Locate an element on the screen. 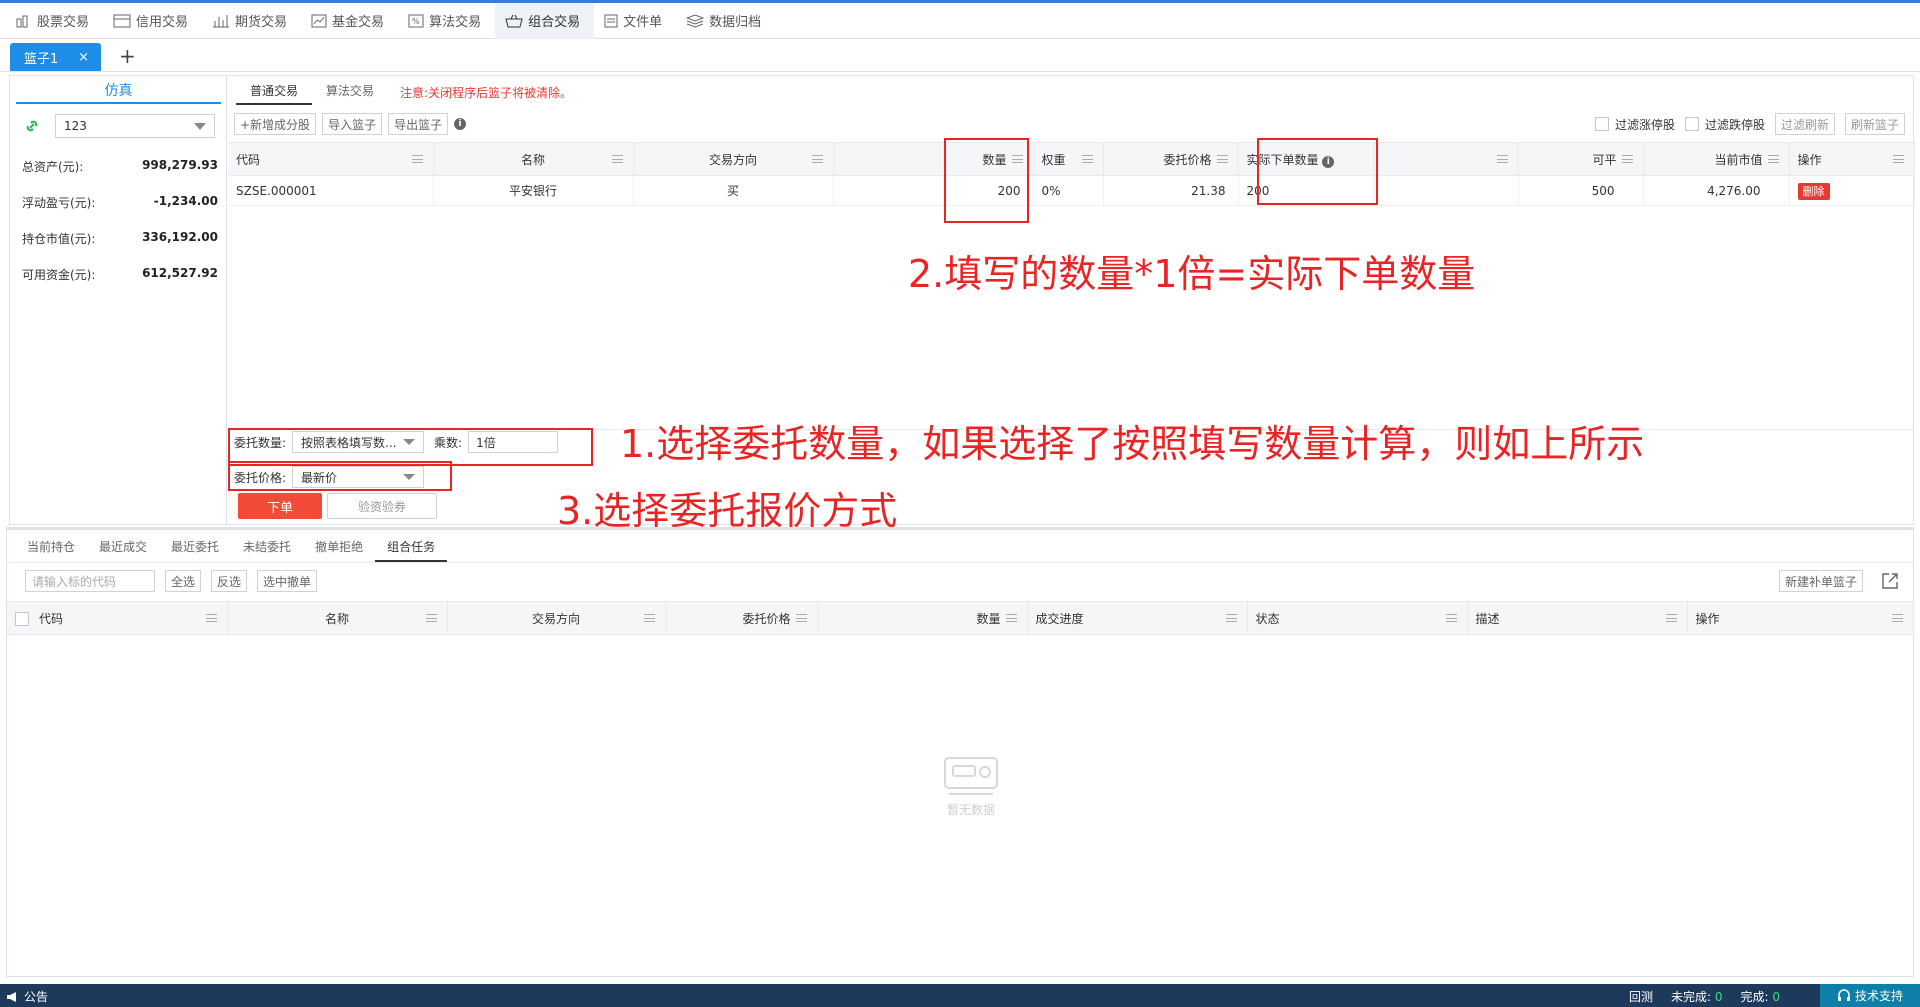 This screenshot has width=1920, height=1007. close-icon: × is located at coordinates (83, 57).